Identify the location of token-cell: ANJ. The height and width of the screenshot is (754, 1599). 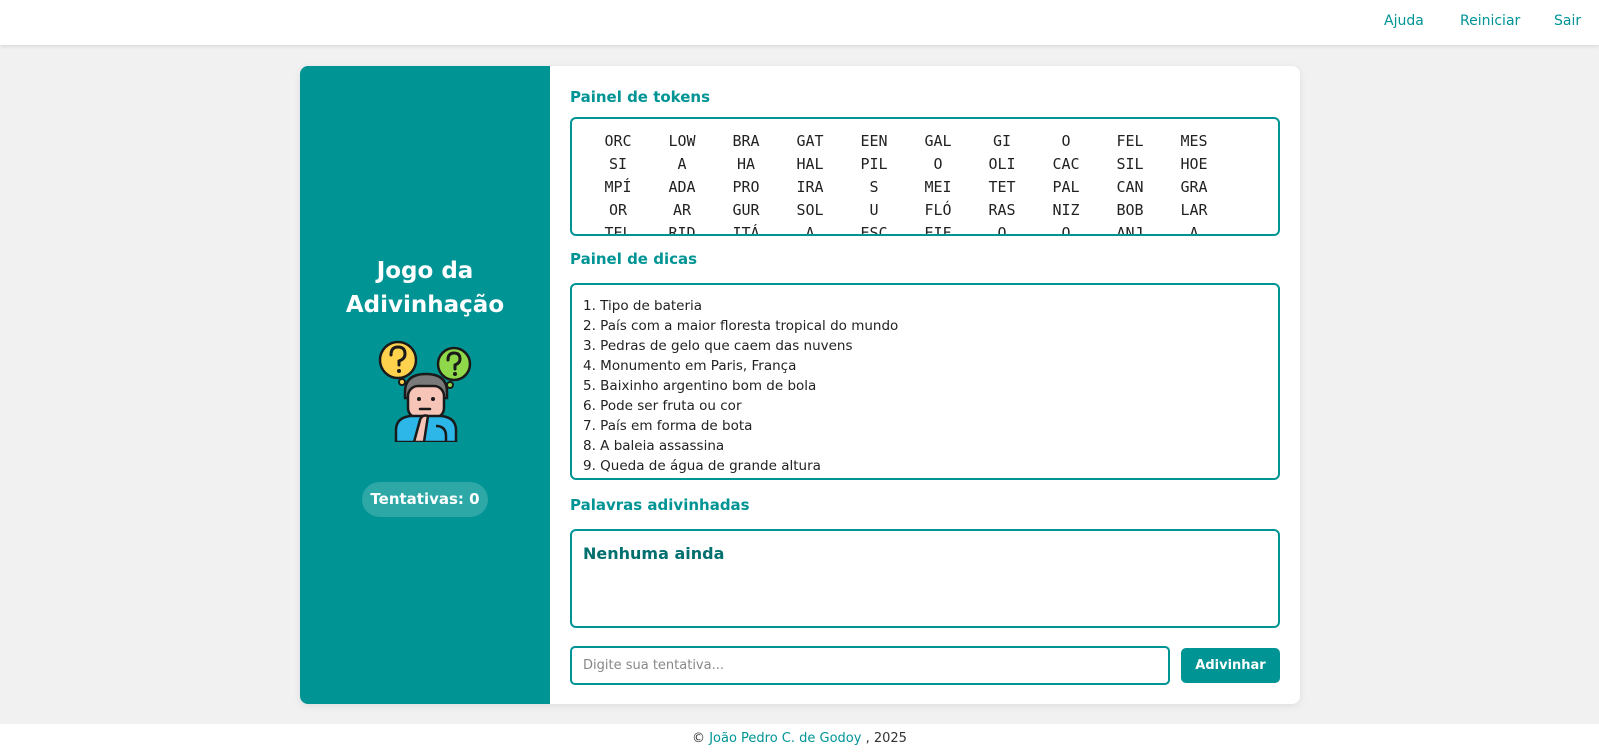
(1130, 230).